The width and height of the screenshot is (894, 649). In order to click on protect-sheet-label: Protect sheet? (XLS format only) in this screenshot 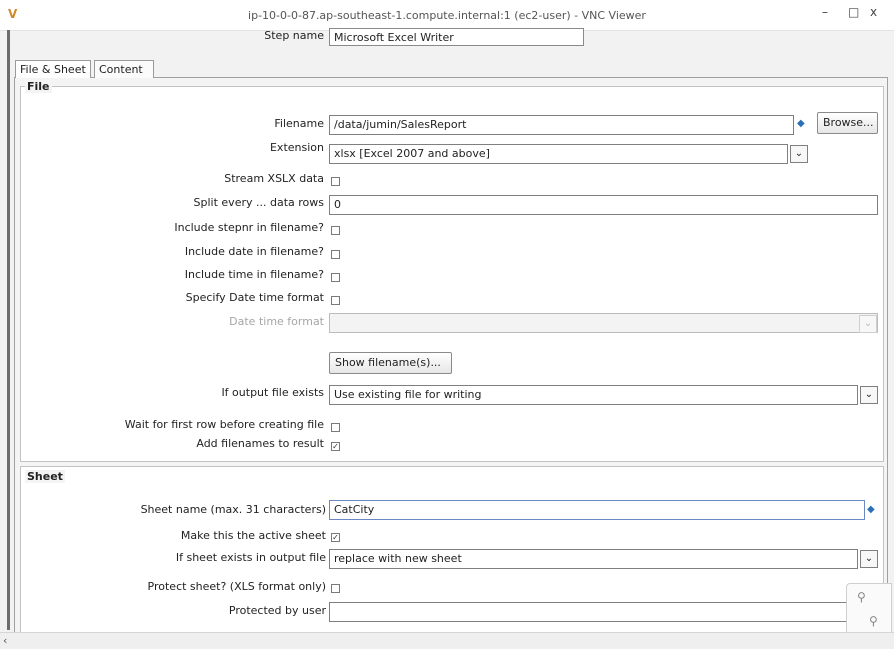, I will do `click(236, 586)`.